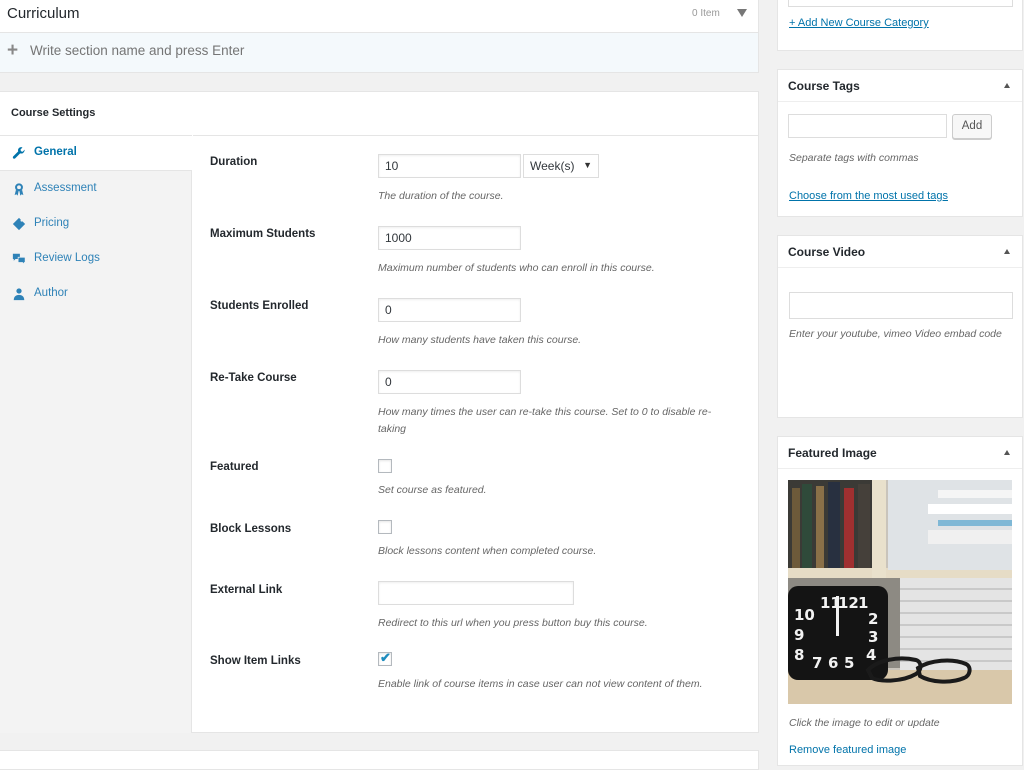 The width and height of the screenshot is (1024, 770). I want to click on retake-input, so click(449, 382).